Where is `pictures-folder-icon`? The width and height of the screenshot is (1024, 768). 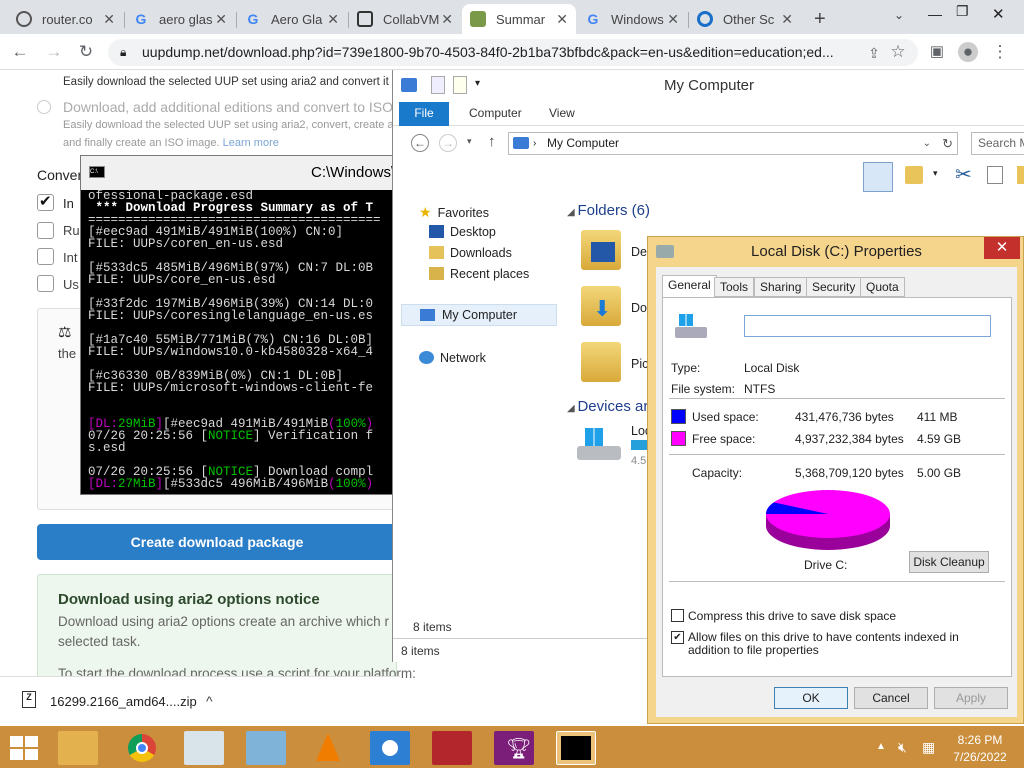 pictures-folder-icon is located at coordinates (601, 362).